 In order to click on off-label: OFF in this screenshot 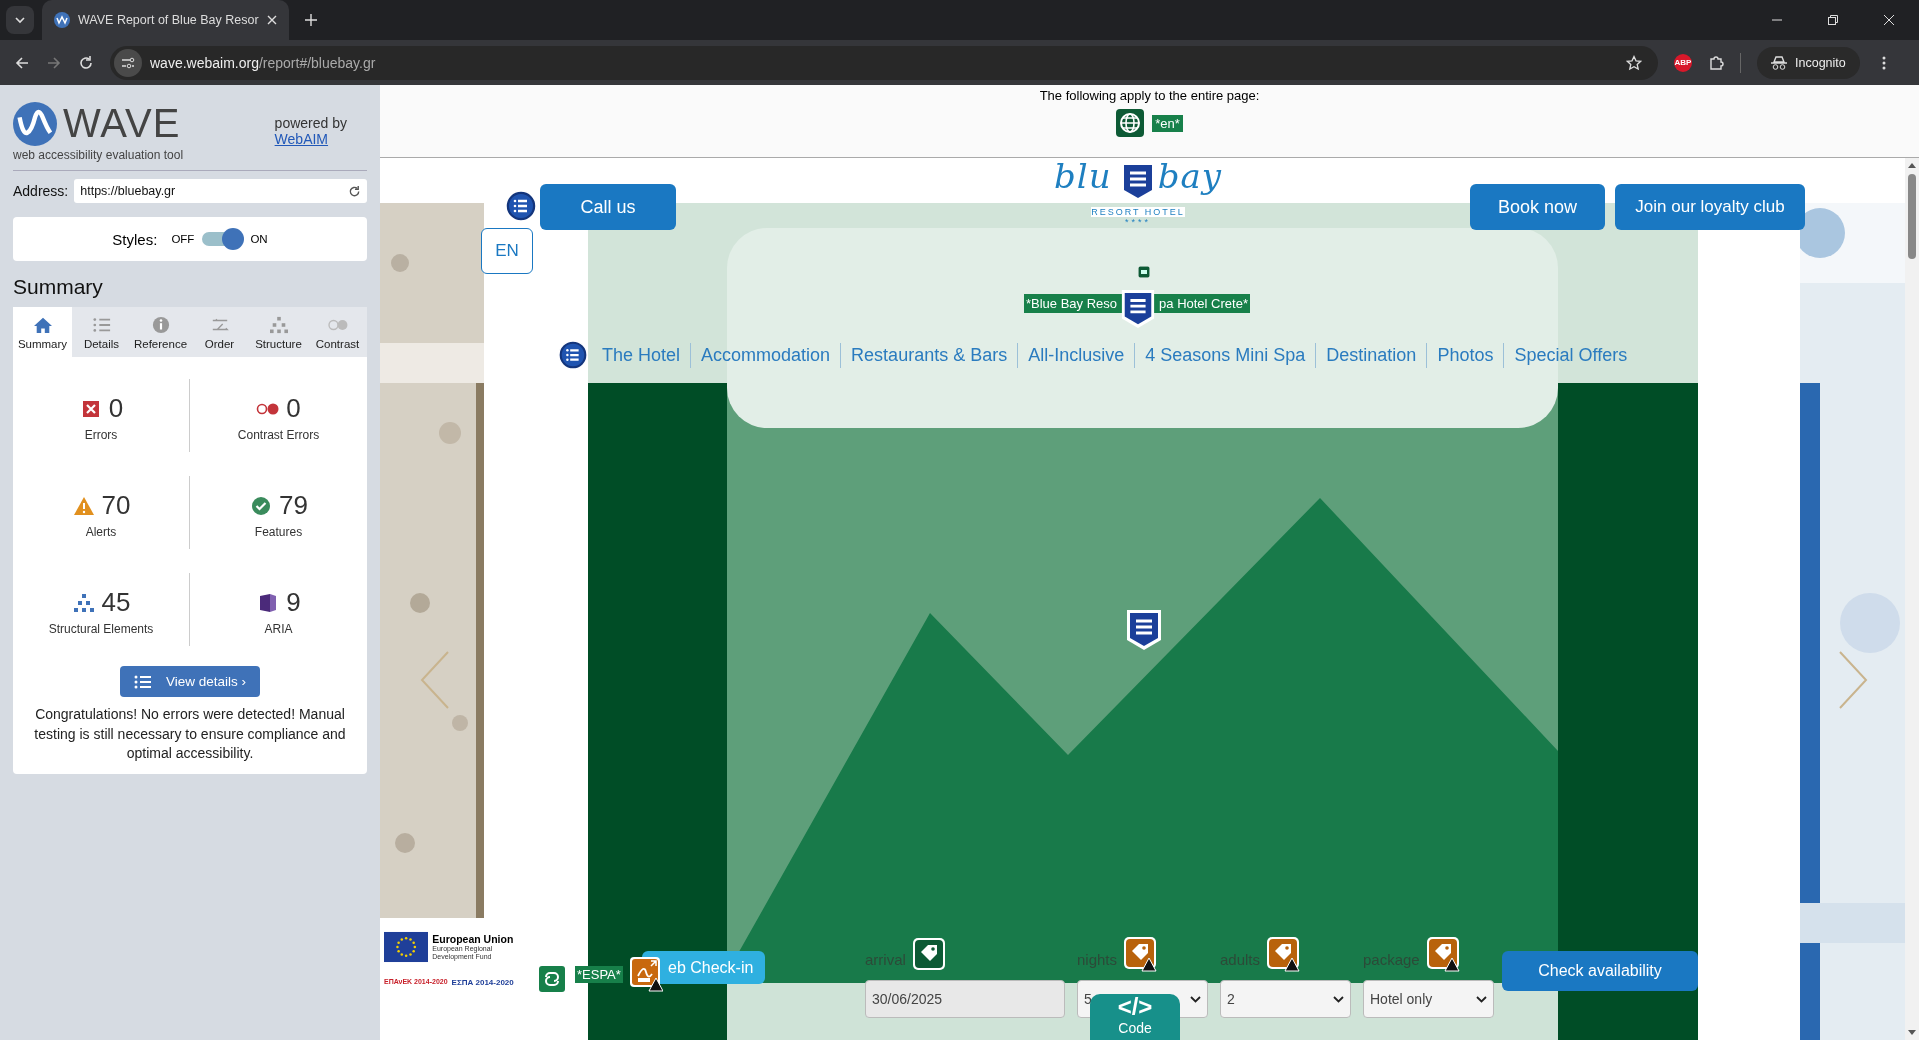, I will do `click(183, 239)`.